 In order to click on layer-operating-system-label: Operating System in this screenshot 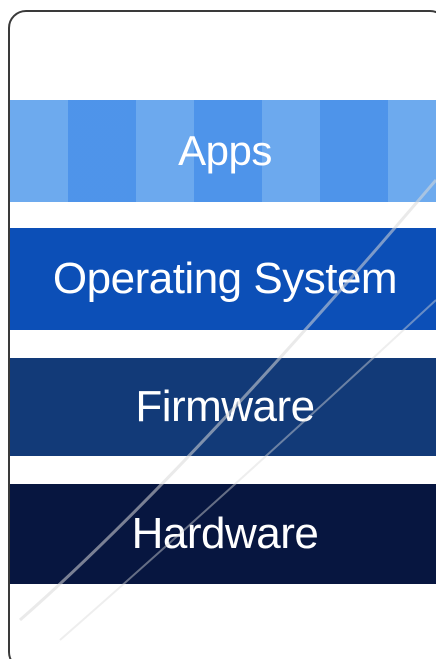, I will do `click(225, 278)`.